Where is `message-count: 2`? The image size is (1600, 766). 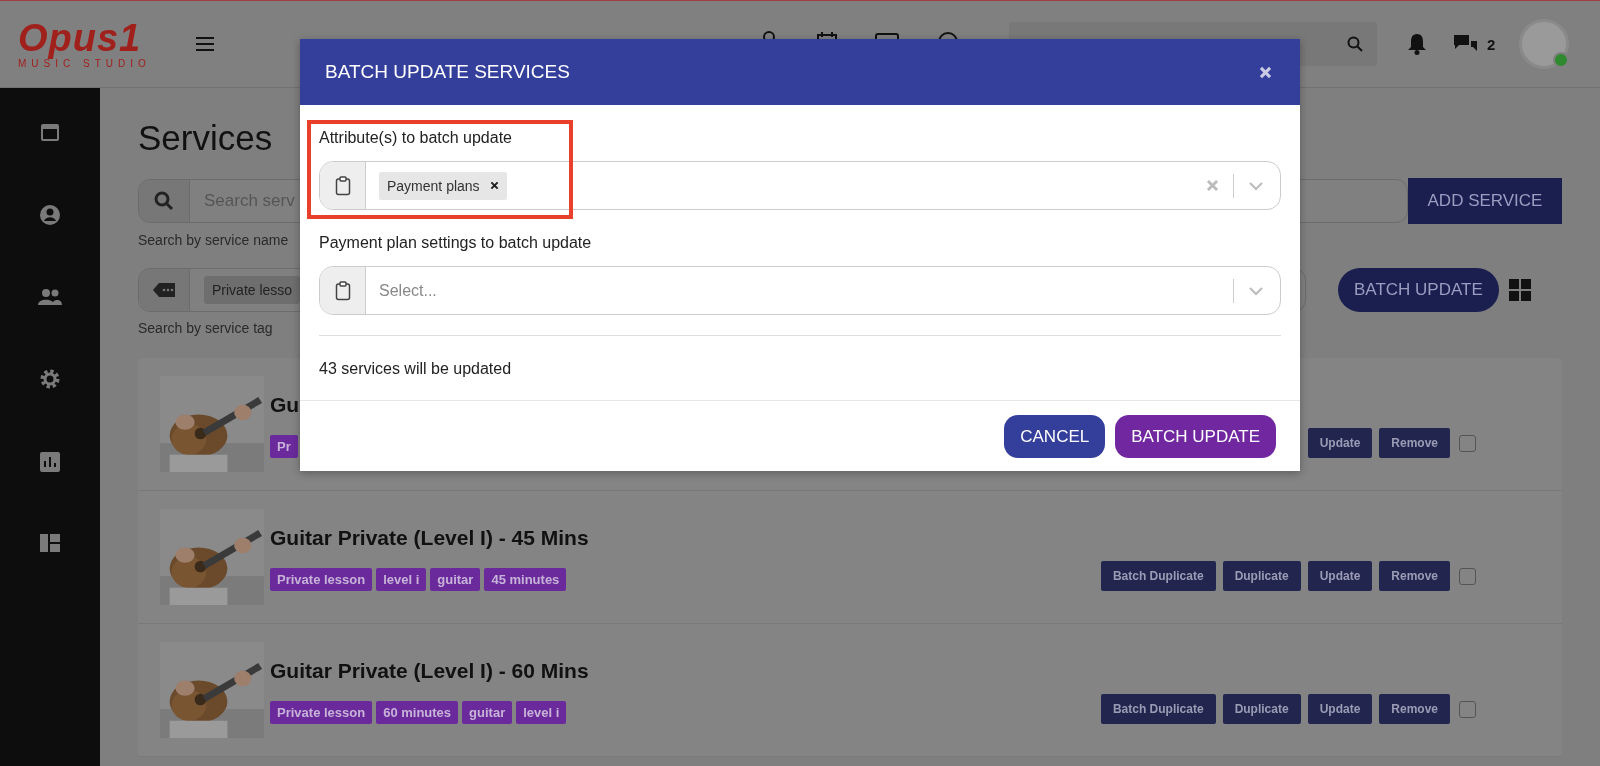 message-count: 2 is located at coordinates (1491, 44).